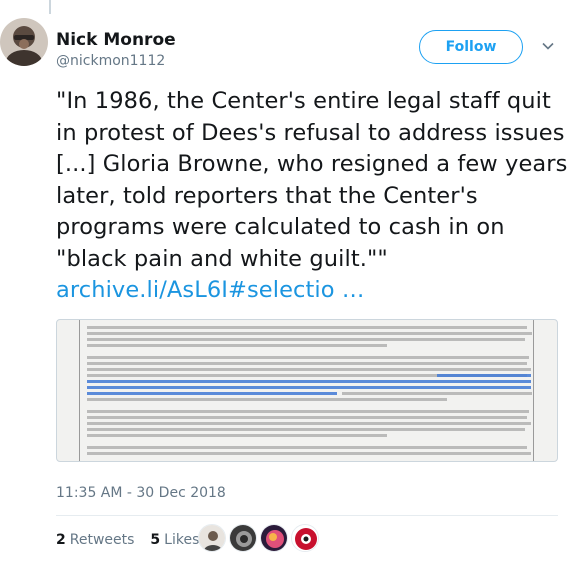 The width and height of the screenshot is (585, 567). Describe the element at coordinates (292, 48) in the screenshot. I see `tweet-header: Nick Monroe @nickmon1112 Follow` at that location.